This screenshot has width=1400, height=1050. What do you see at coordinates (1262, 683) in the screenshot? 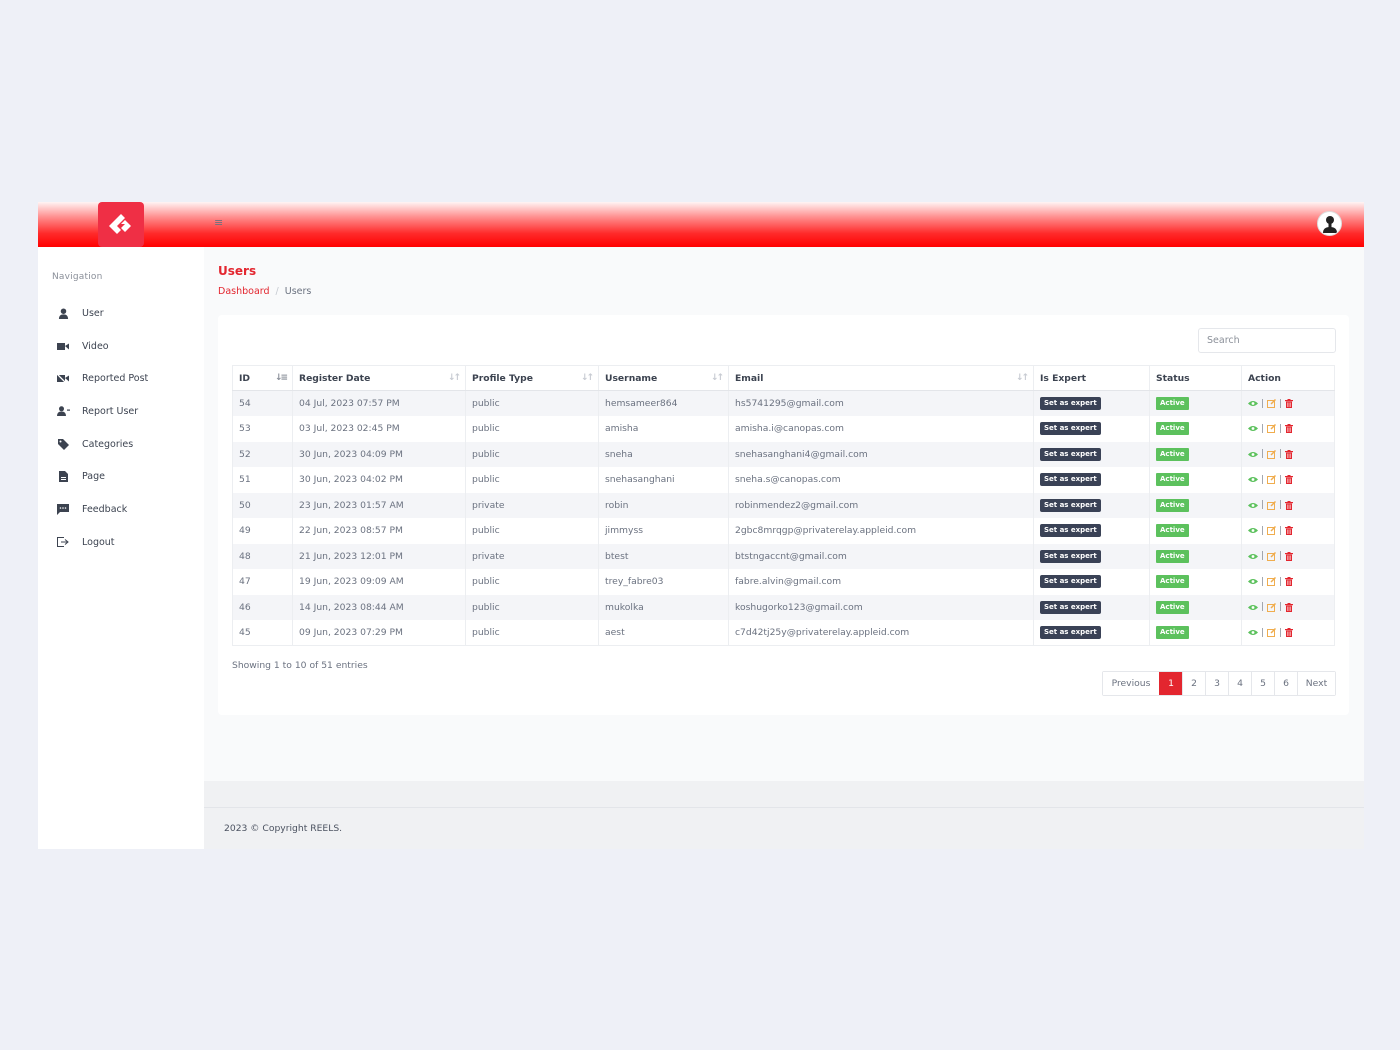
I see `pagination-page-5: 5` at bounding box center [1262, 683].